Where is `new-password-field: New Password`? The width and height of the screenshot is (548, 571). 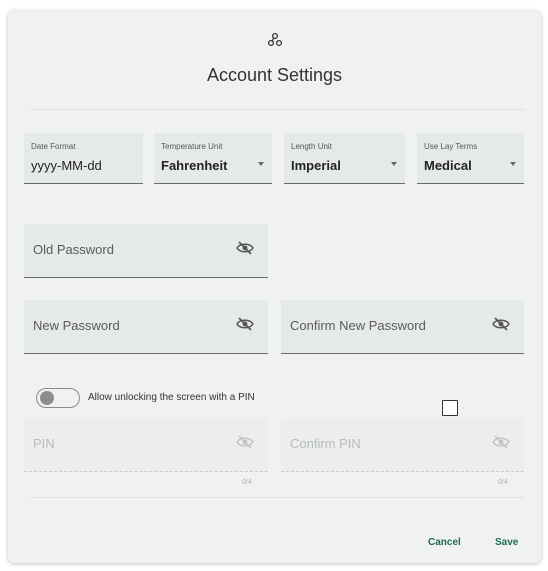 new-password-field: New Password is located at coordinates (146, 327).